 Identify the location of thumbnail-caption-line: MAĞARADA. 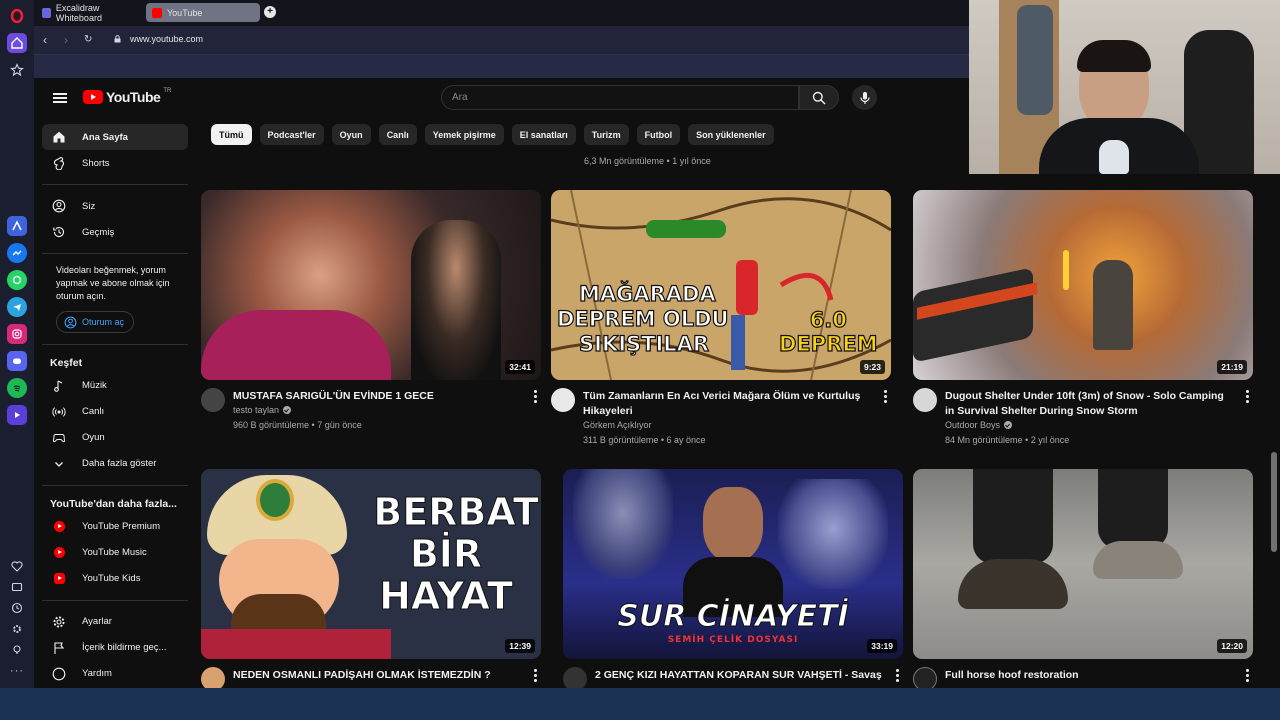
(647, 293).